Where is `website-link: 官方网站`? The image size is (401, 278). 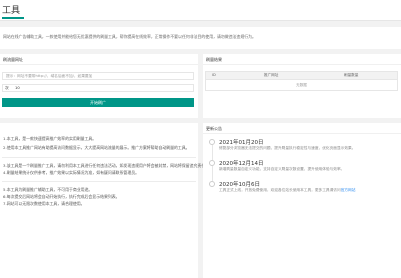
website-link: 官方网站 is located at coordinates (348, 190).